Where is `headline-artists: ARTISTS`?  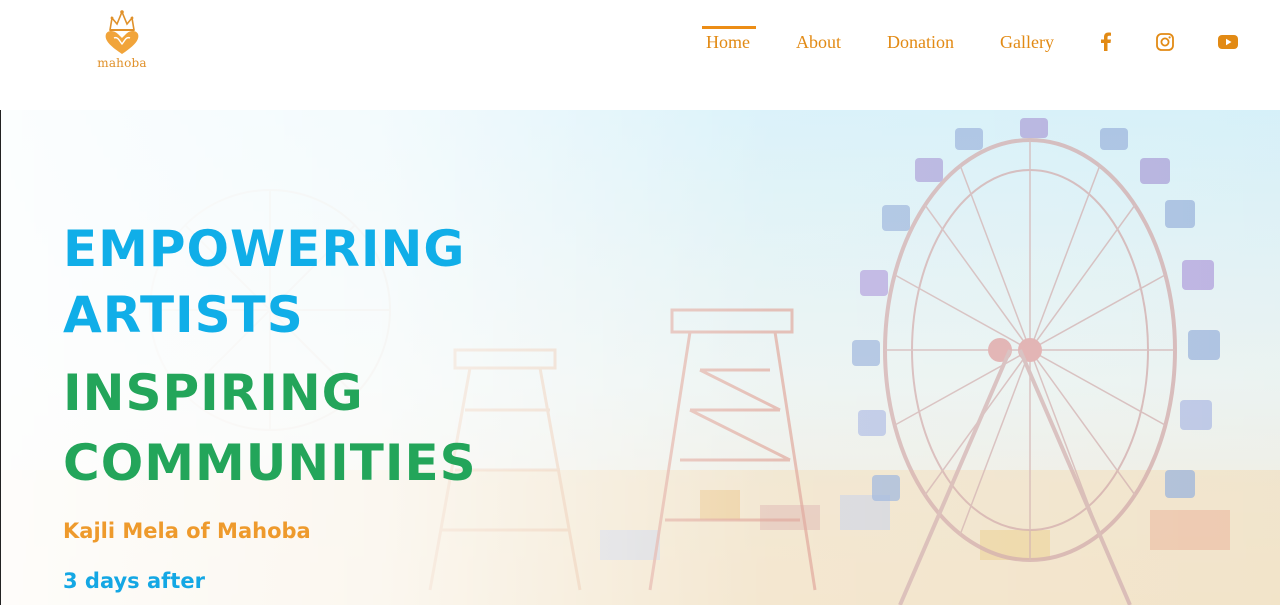
headline-artists: ARTISTS is located at coordinates (183, 315).